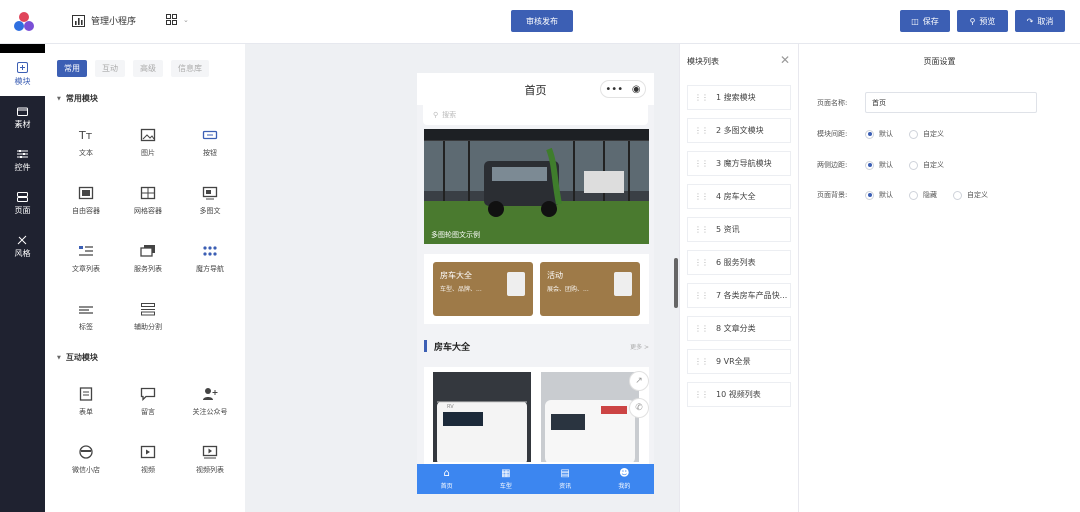 The image size is (1080, 512). What do you see at coordinates (210, 460) in the screenshot?
I see `module-video-list: 视频列表` at bounding box center [210, 460].